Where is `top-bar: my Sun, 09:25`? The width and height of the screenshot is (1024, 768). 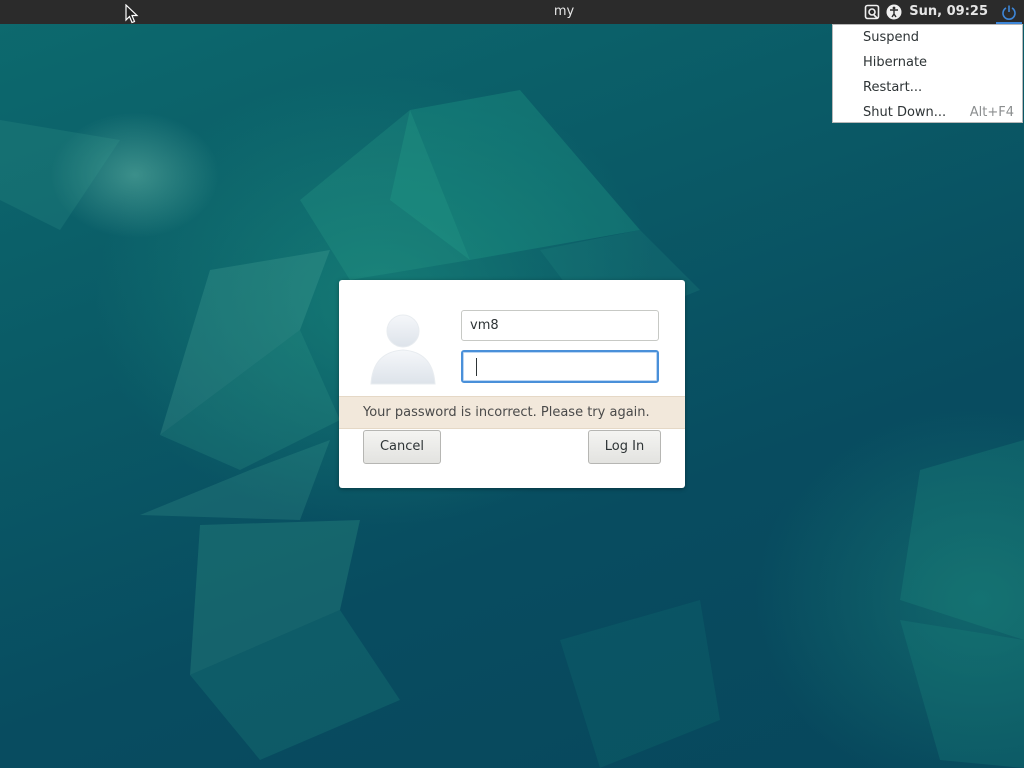 top-bar: my Sun, 09:25 is located at coordinates (512, 12).